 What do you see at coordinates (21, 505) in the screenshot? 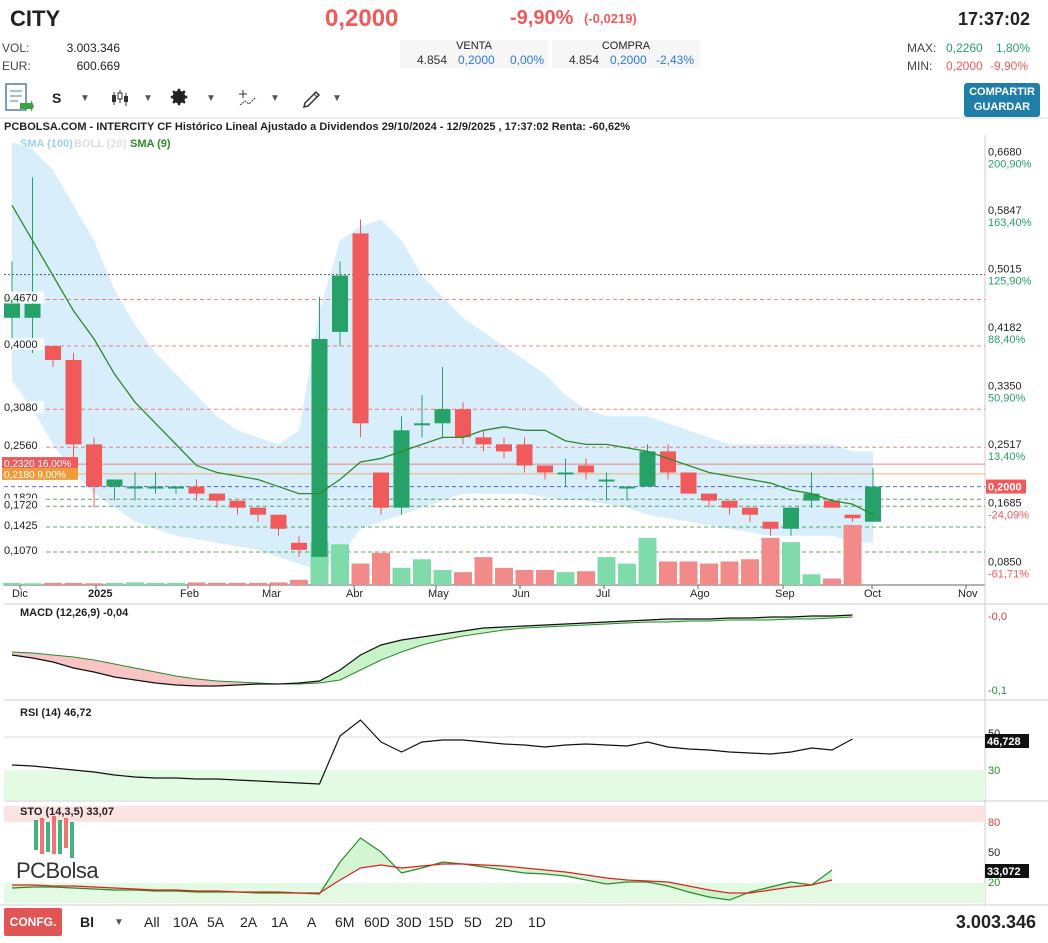
I see `left-price-label: 0,1720` at bounding box center [21, 505].